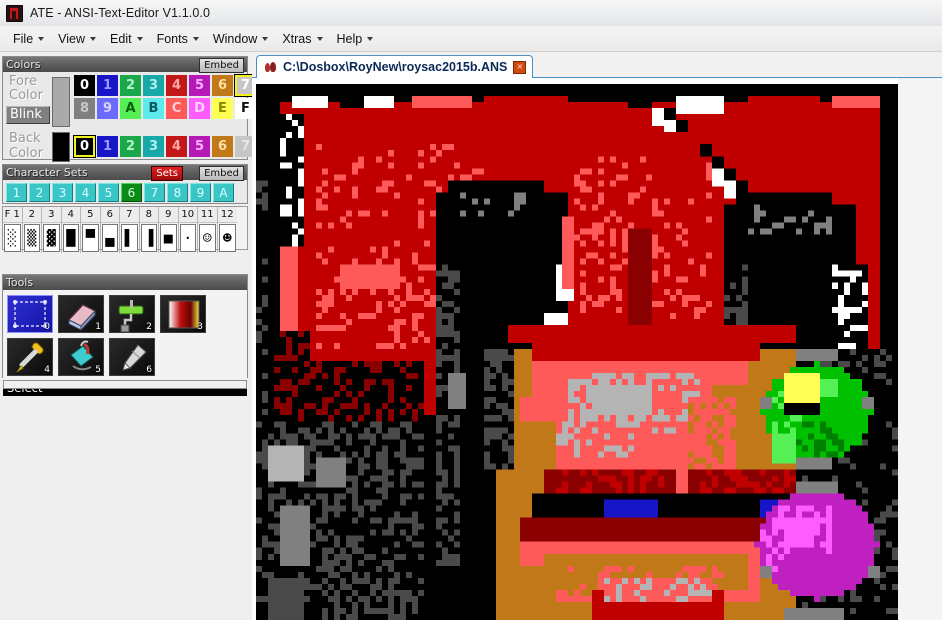  Describe the element at coordinates (520, 67) in the screenshot. I see `close-icon: ×` at that location.